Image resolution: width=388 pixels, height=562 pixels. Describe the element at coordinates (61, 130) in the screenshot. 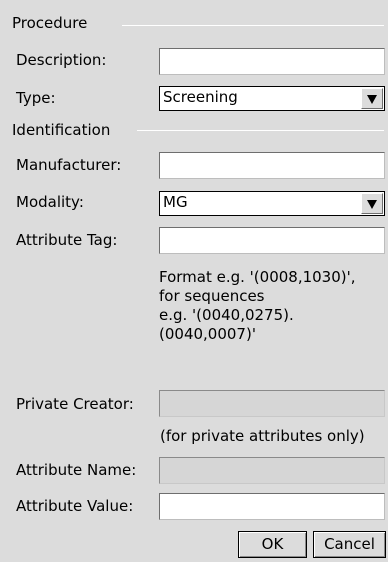

I see `identification-section-title: Identification` at that location.